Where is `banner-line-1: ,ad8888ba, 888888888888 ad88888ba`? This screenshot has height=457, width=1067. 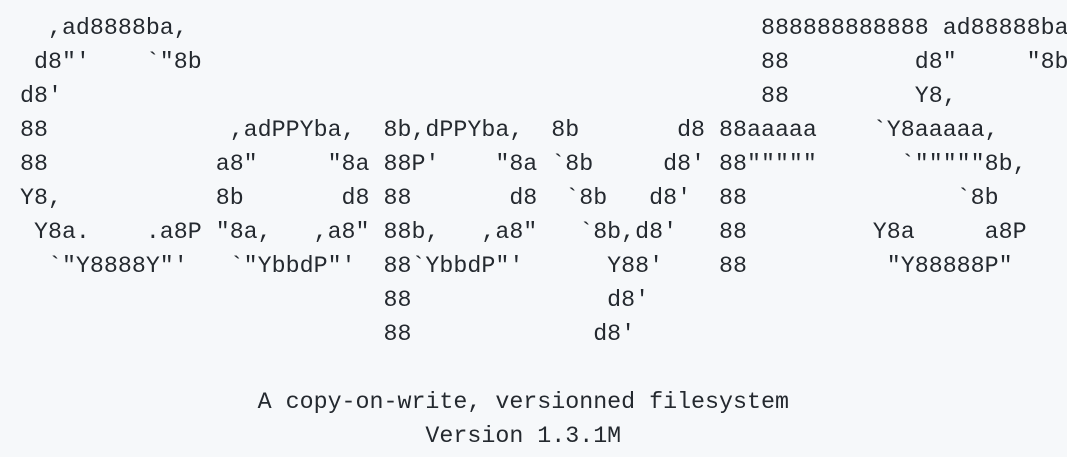
banner-line-1: ,ad8888ba, 888888888888 ad88888ba is located at coordinates (543, 28).